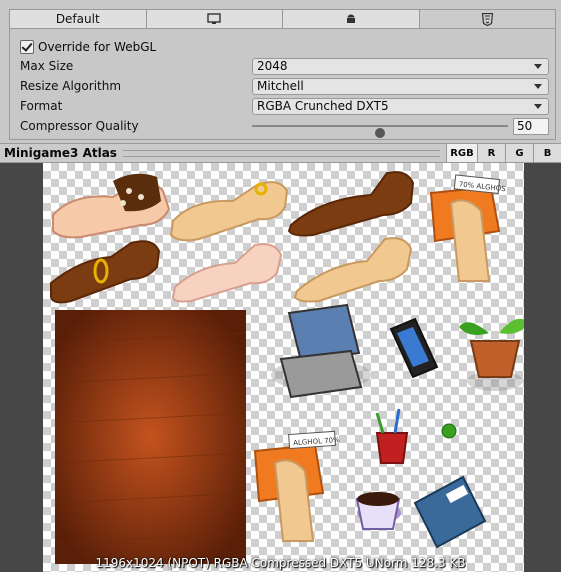 Image resolution: width=561 pixels, height=572 pixels. What do you see at coordinates (105, 272) in the screenshot?
I see `hand-bracelet-sprite` at bounding box center [105, 272].